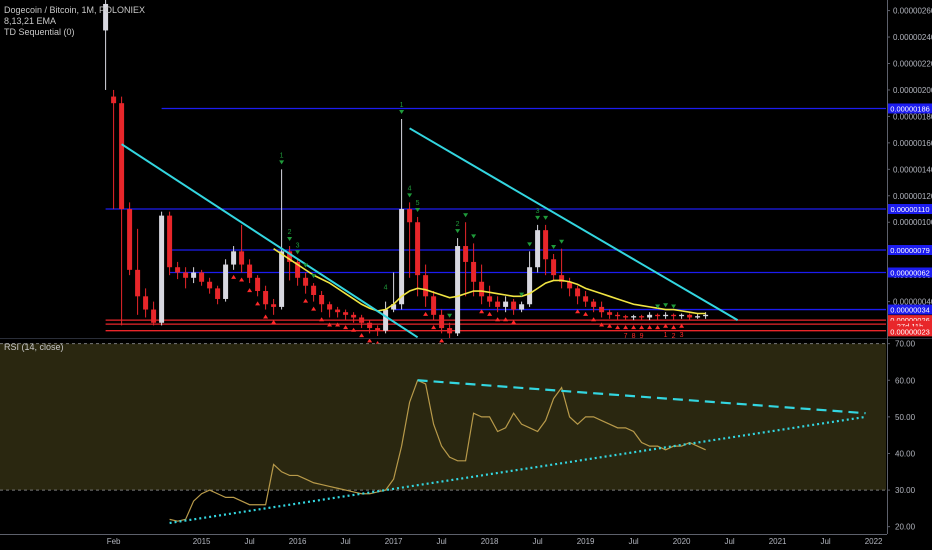 Image resolution: width=932 pixels, height=550 pixels. I want to click on td-setup-number: 1, so click(666, 335).